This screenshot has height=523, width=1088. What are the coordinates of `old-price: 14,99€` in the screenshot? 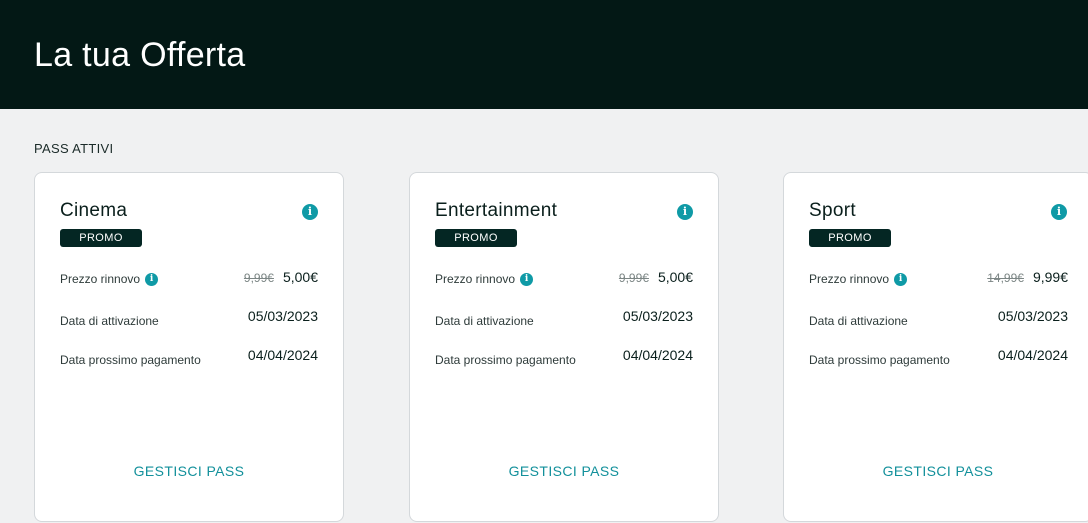 It's located at (1005, 278).